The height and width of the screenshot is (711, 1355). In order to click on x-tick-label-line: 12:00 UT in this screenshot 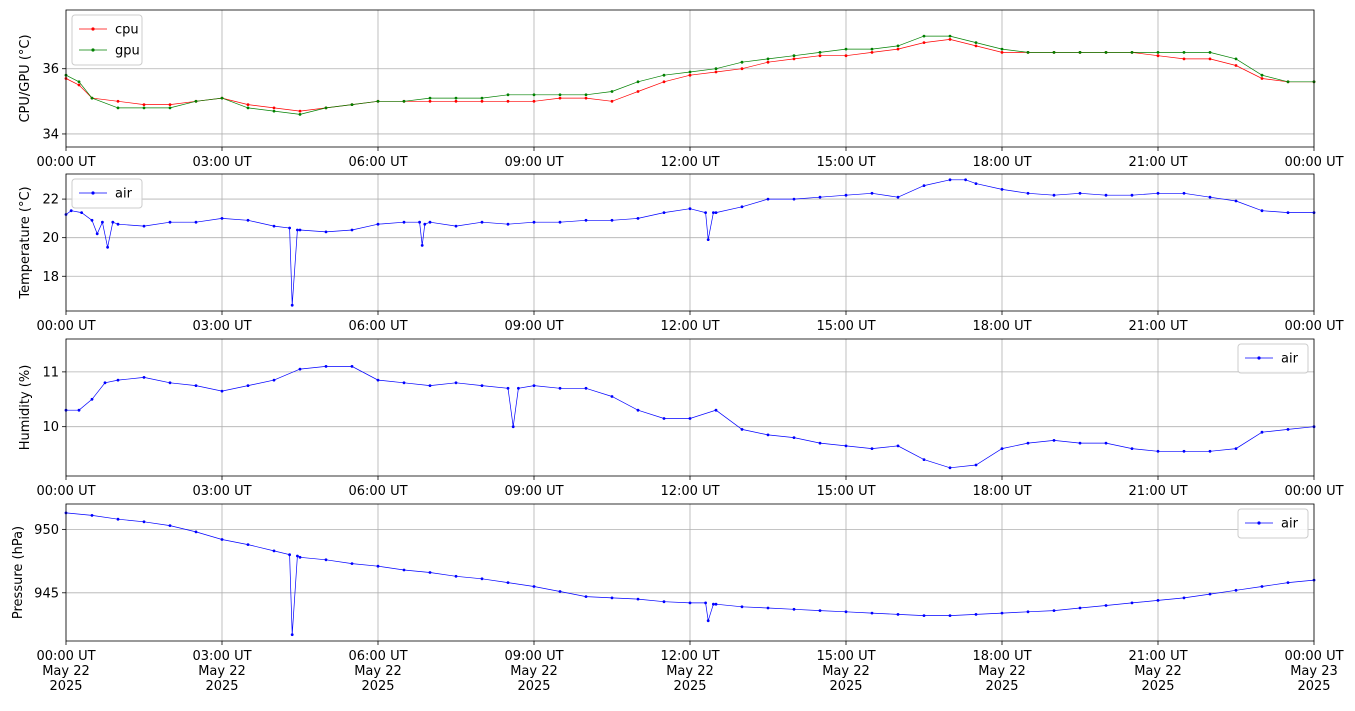, I will do `click(689, 326)`.